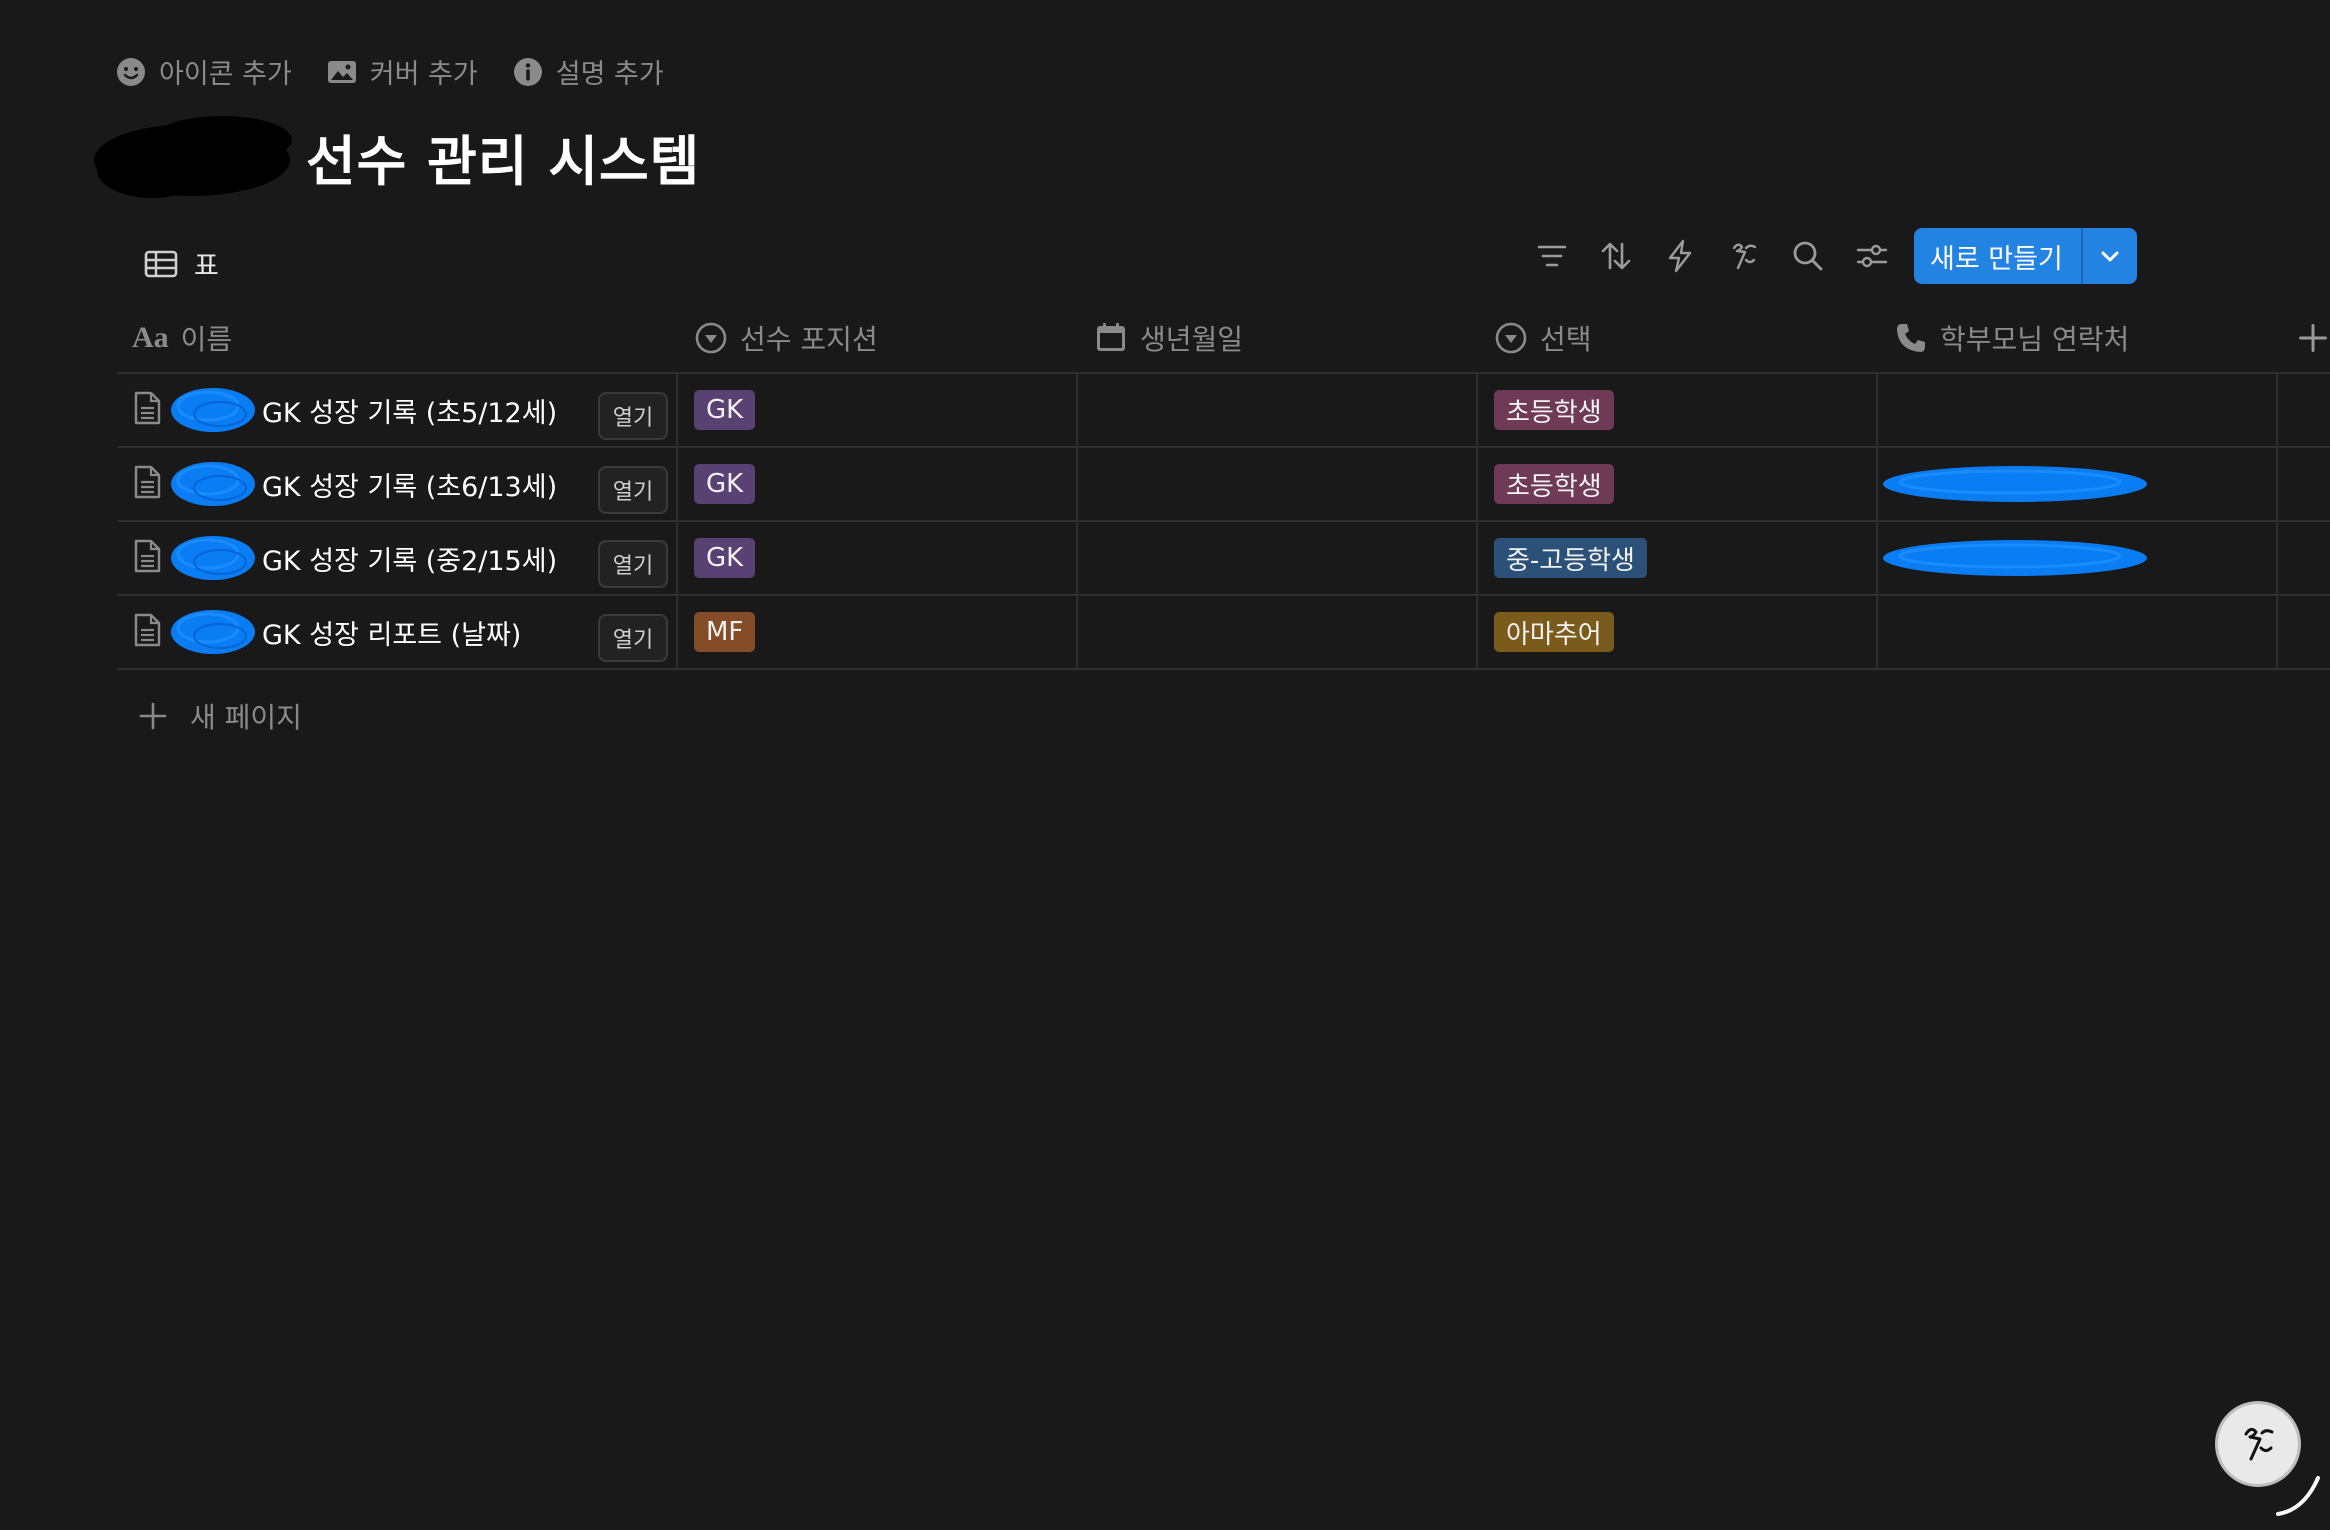 The image size is (2330, 1530). What do you see at coordinates (206, 266) in the screenshot?
I see `view-tab-label: 표` at bounding box center [206, 266].